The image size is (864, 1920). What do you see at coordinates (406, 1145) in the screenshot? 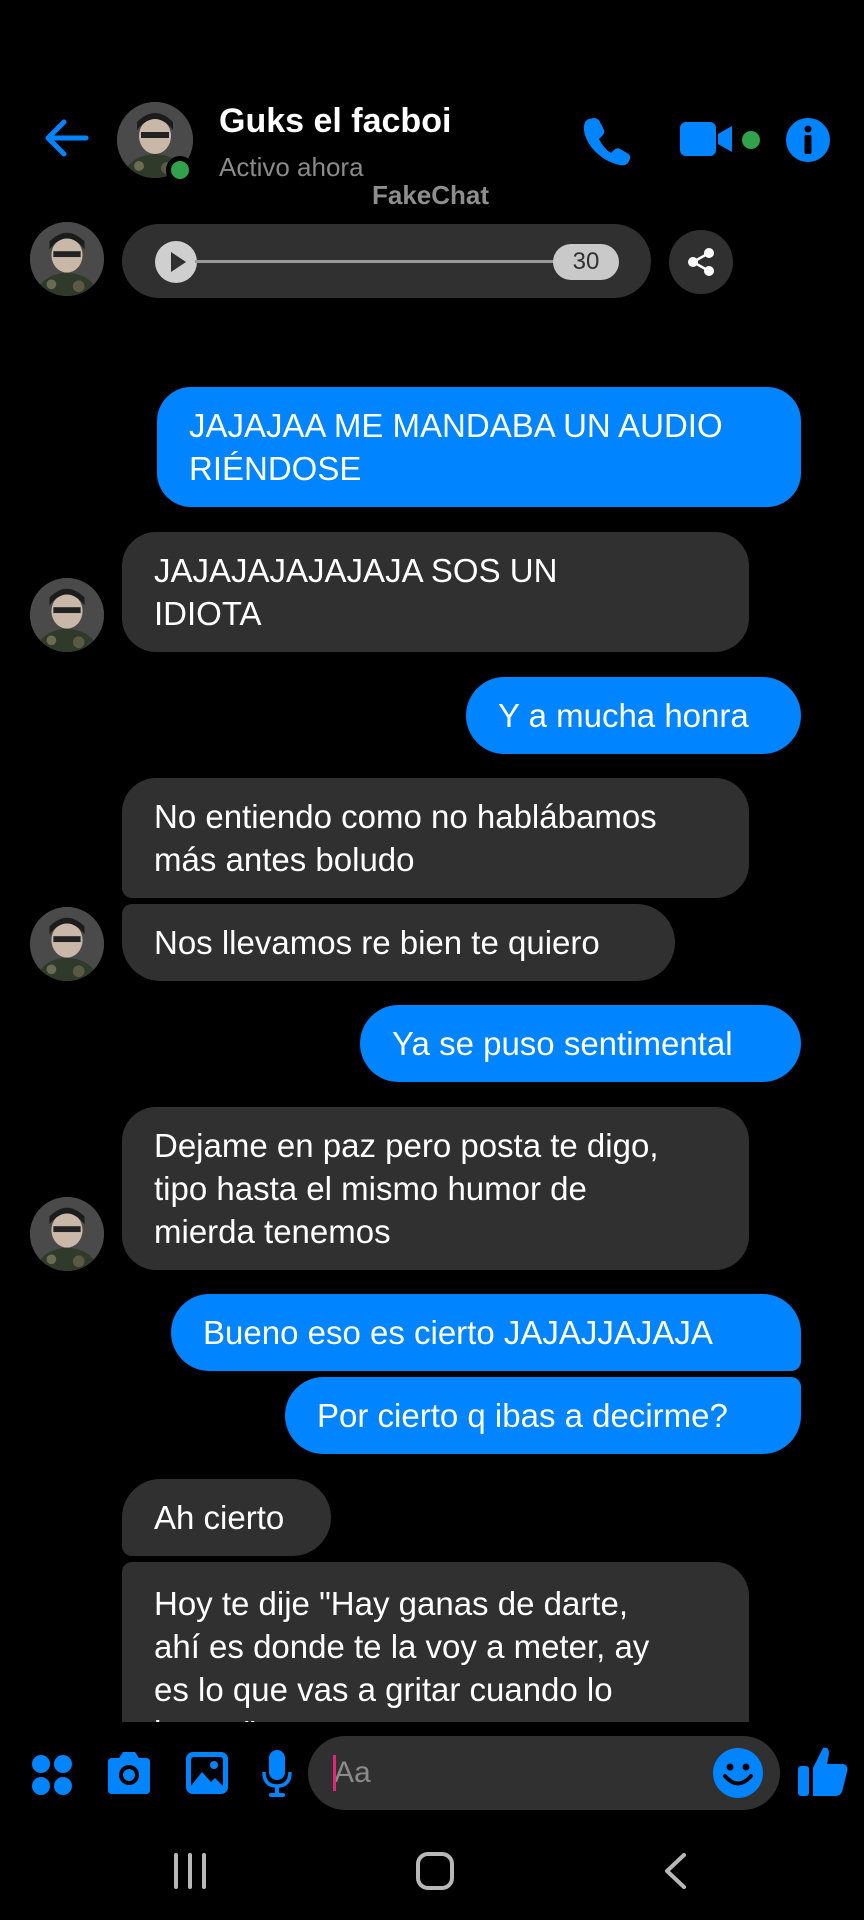
I see `message-line: Dejame en paz pero posta te digo,` at bounding box center [406, 1145].